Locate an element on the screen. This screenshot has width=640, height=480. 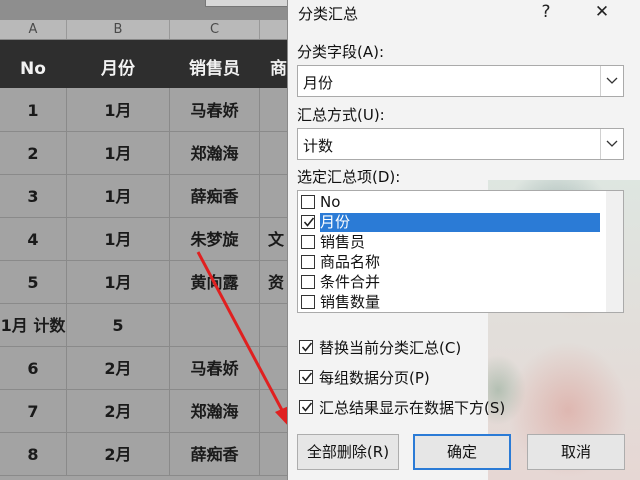
group-field-value: 月份 is located at coordinates (318, 83).